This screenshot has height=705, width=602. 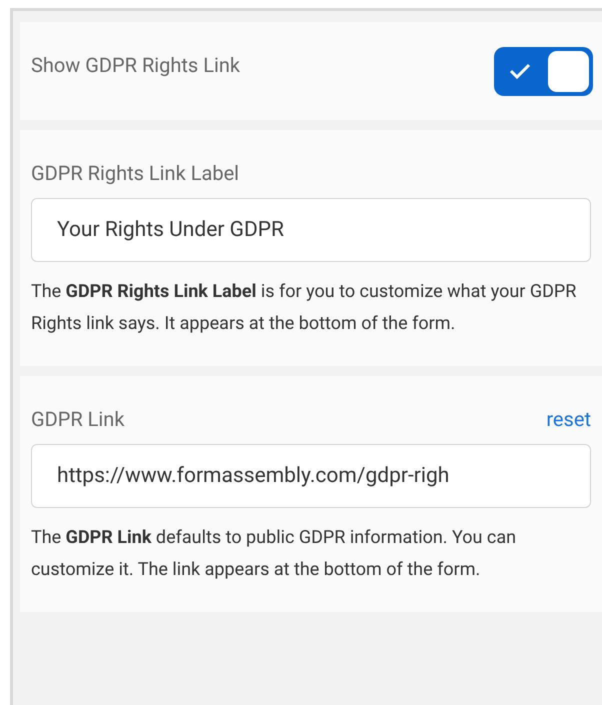 What do you see at coordinates (311, 230) in the screenshot?
I see `text-field: Your Rights Under GDPR` at bounding box center [311, 230].